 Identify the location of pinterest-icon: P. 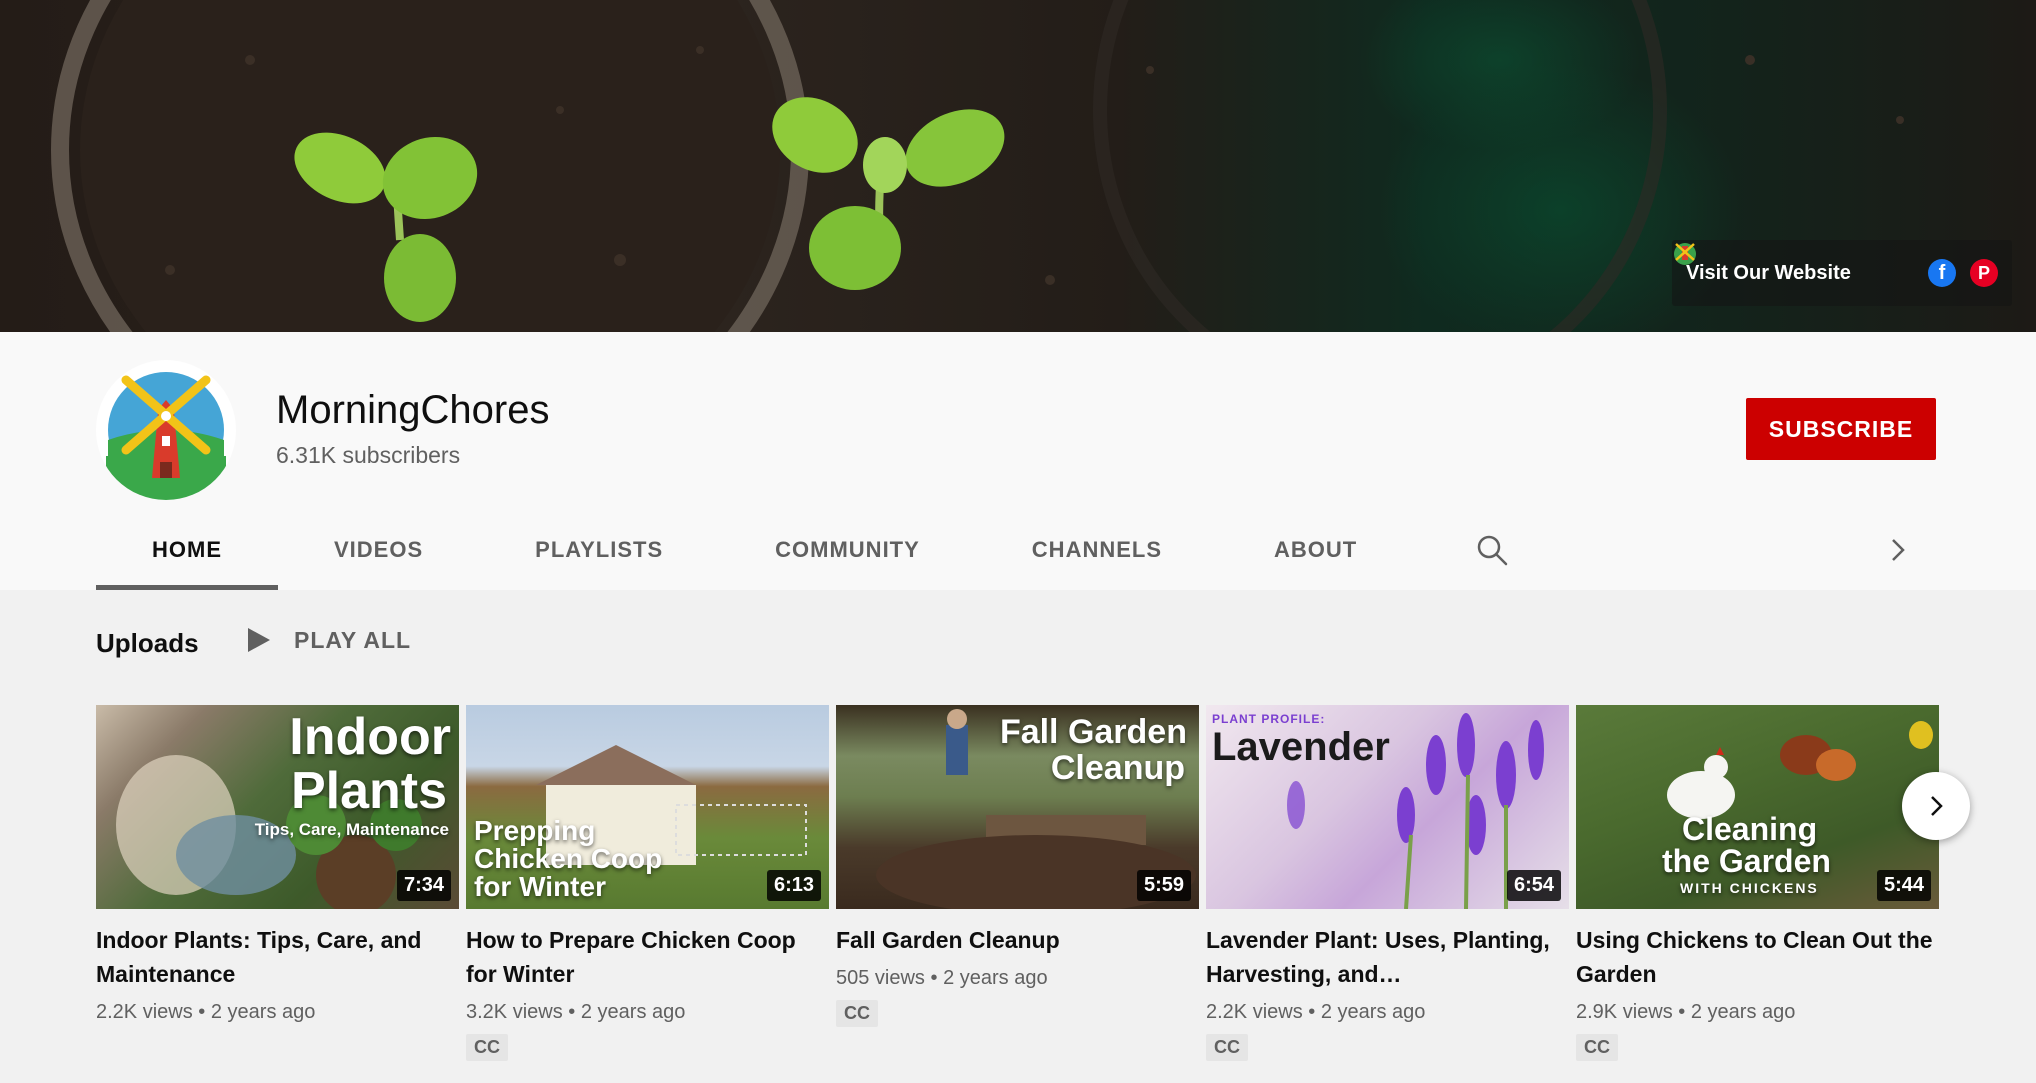
(1984, 273).